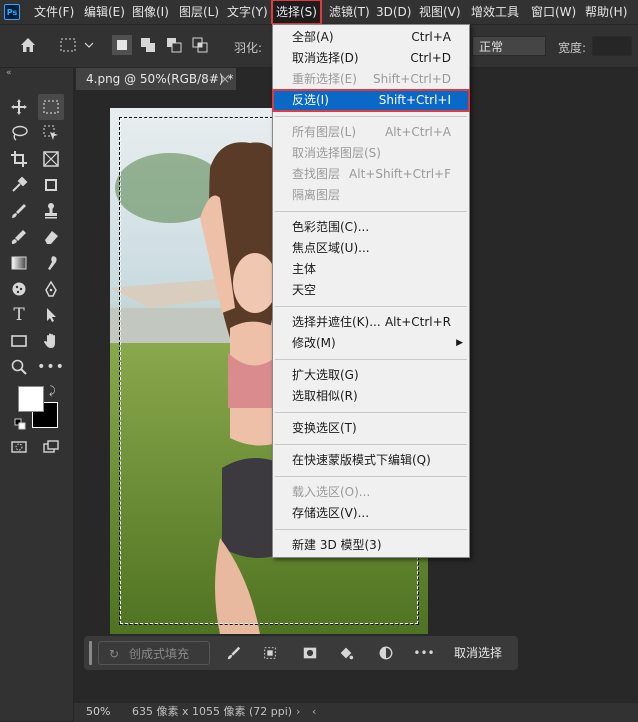  I want to click on menu-filter: 滤镜(T), so click(349, 12).